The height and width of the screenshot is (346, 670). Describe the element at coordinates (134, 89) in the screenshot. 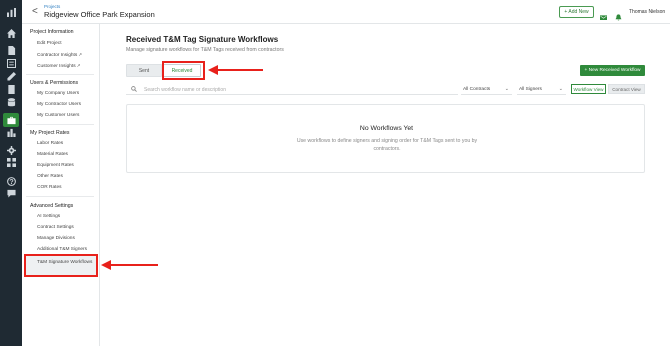

I see `search-icon` at that location.